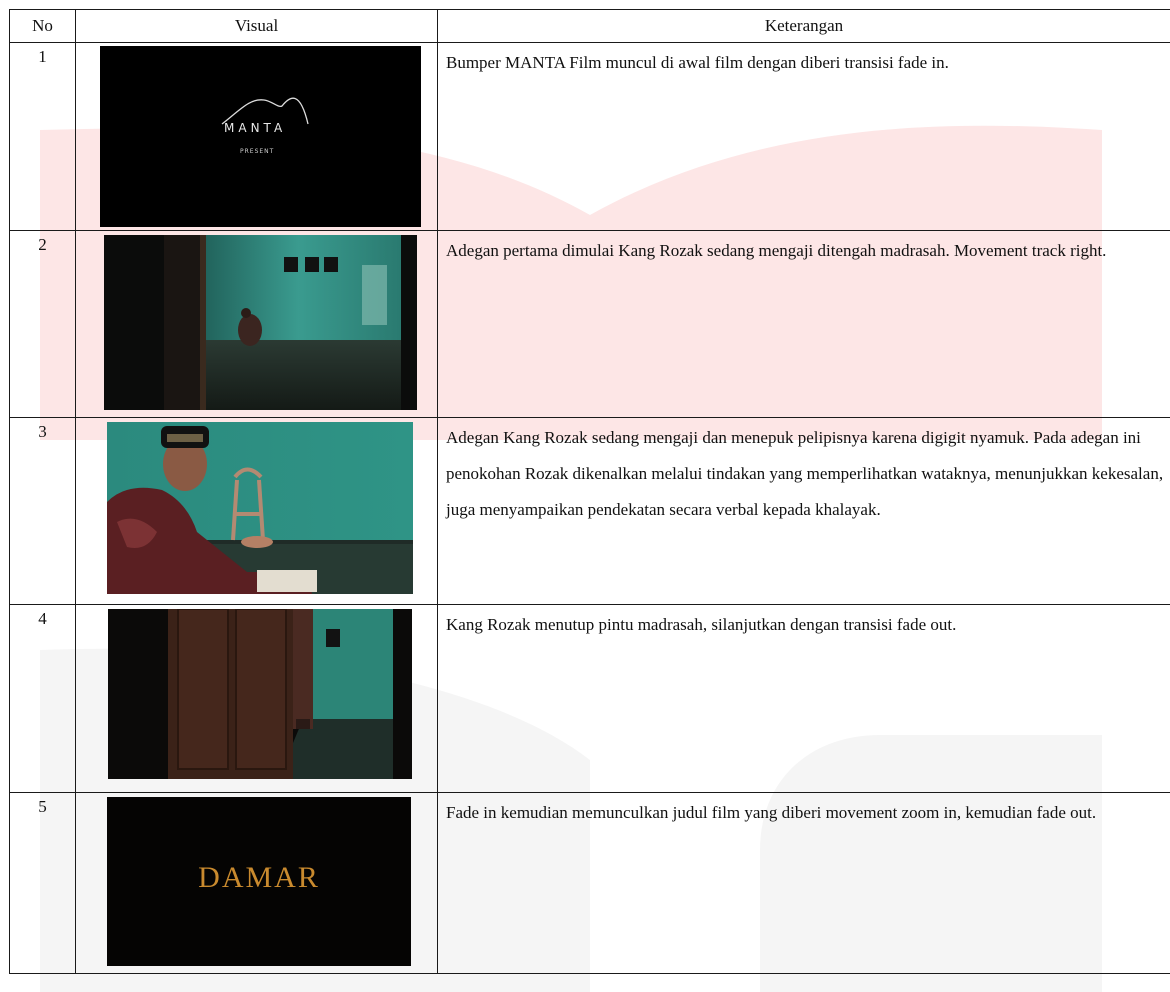  I want to click on scene-mengaji-frame, so click(260, 508).